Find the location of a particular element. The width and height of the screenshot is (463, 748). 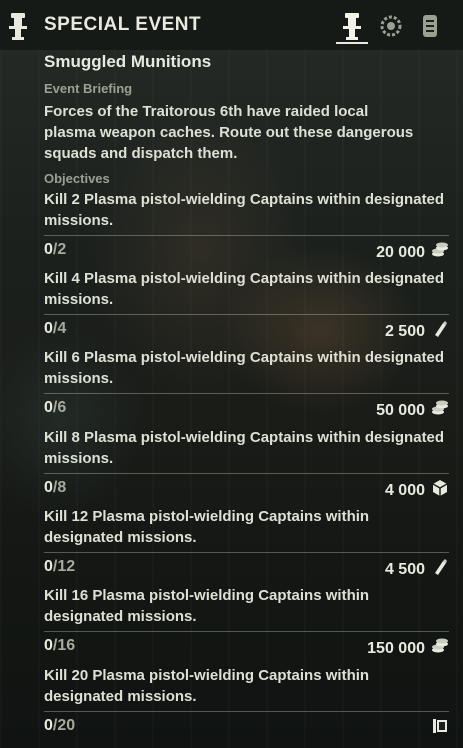

objective-progress: 0/12 is located at coordinates (59, 567).